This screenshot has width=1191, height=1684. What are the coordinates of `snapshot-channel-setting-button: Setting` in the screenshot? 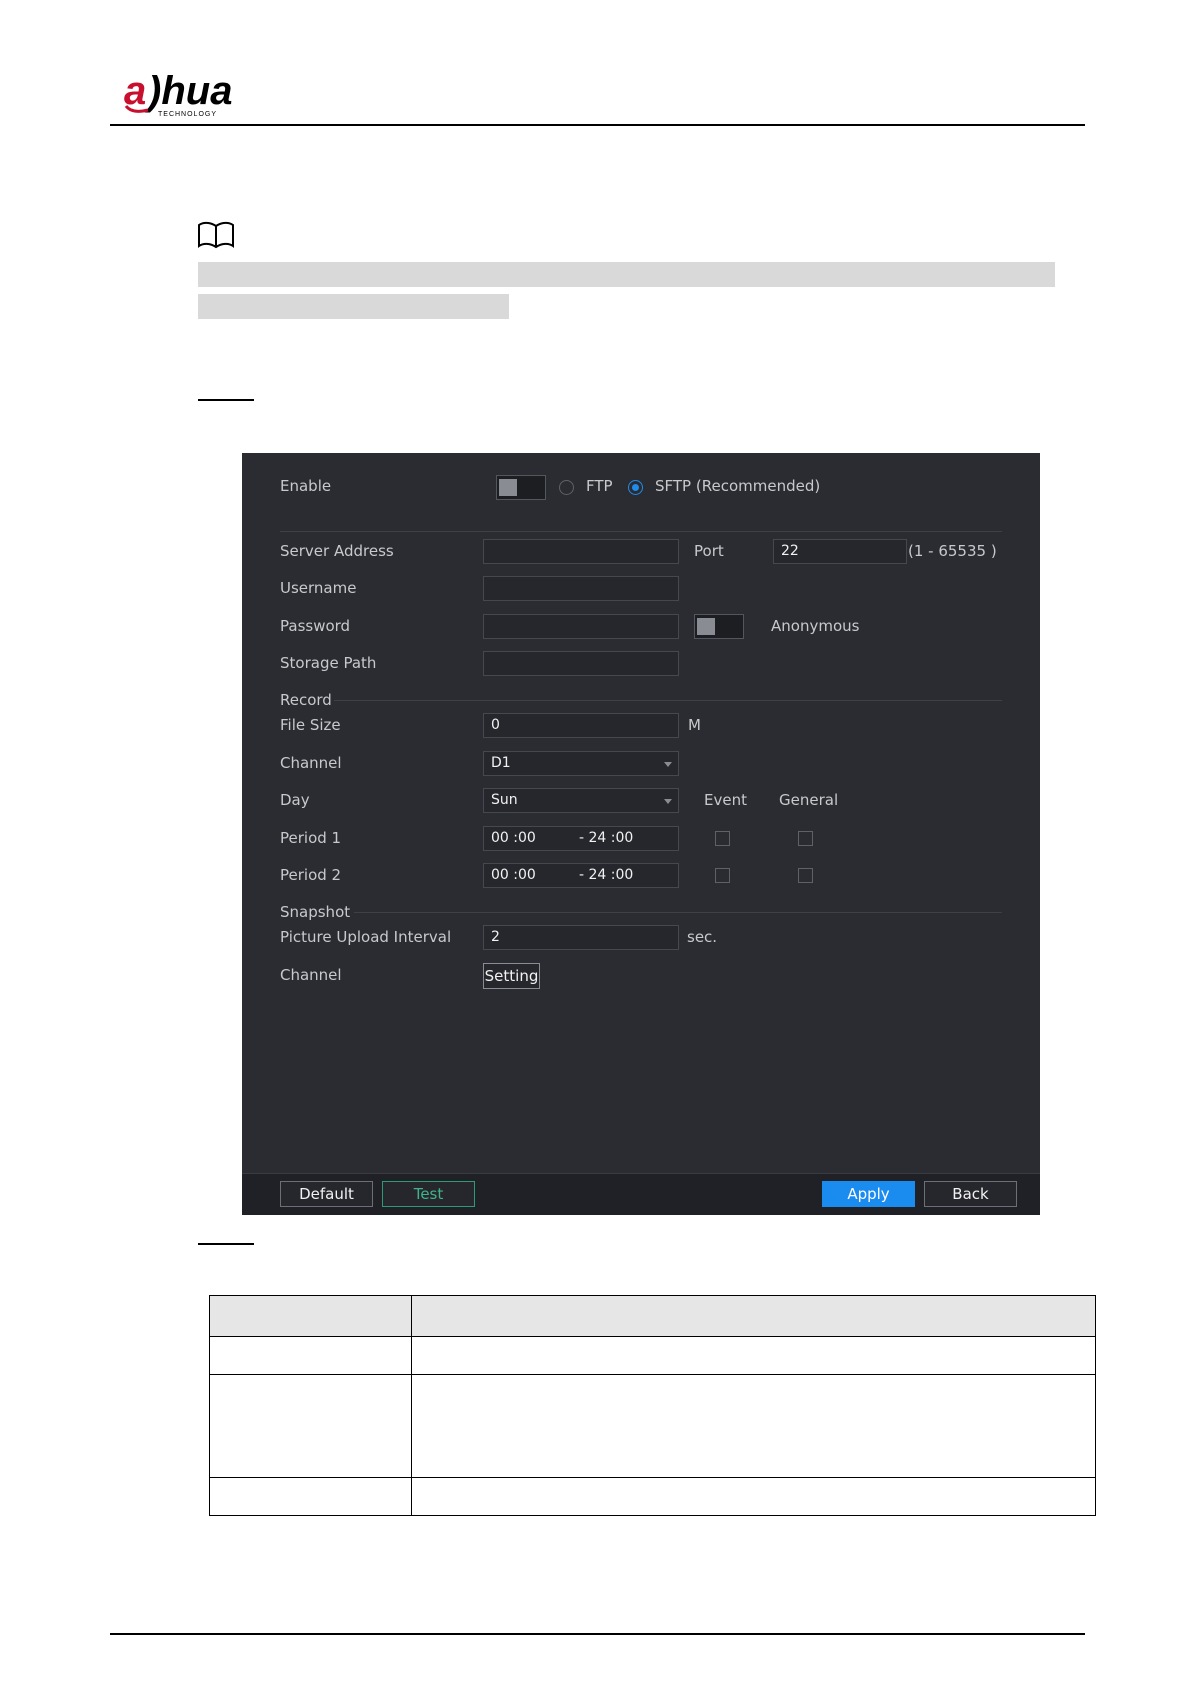 It's located at (511, 976).